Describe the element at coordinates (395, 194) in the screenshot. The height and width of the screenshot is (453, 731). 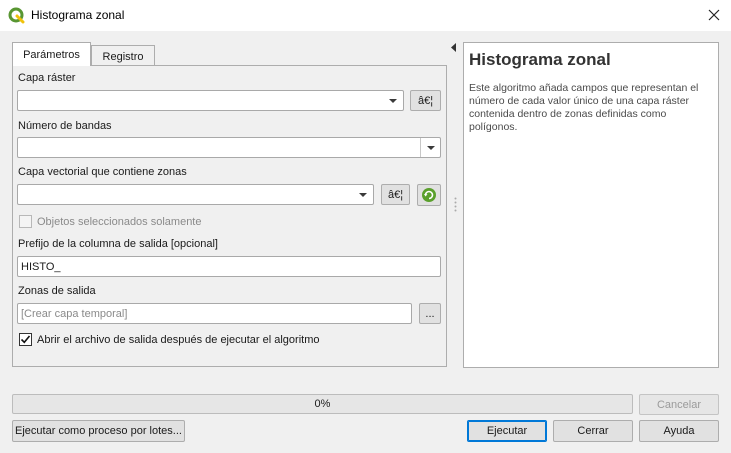
I see `vector-layer-browse-button: â€¦` at that location.